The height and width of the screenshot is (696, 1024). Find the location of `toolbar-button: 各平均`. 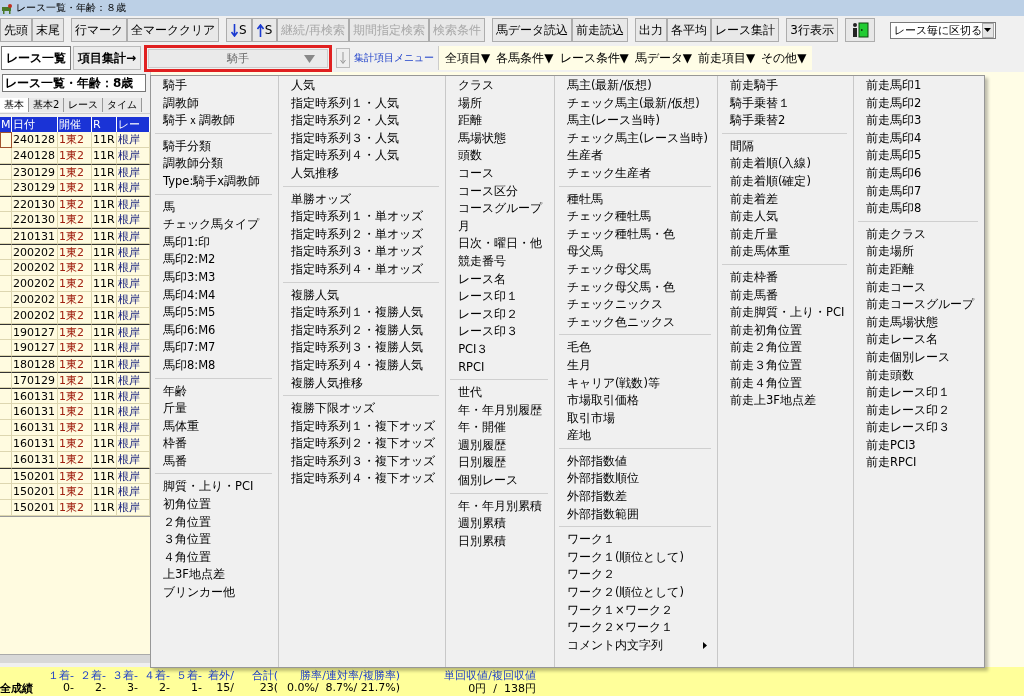

toolbar-button: 各平均 is located at coordinates (689, 30).